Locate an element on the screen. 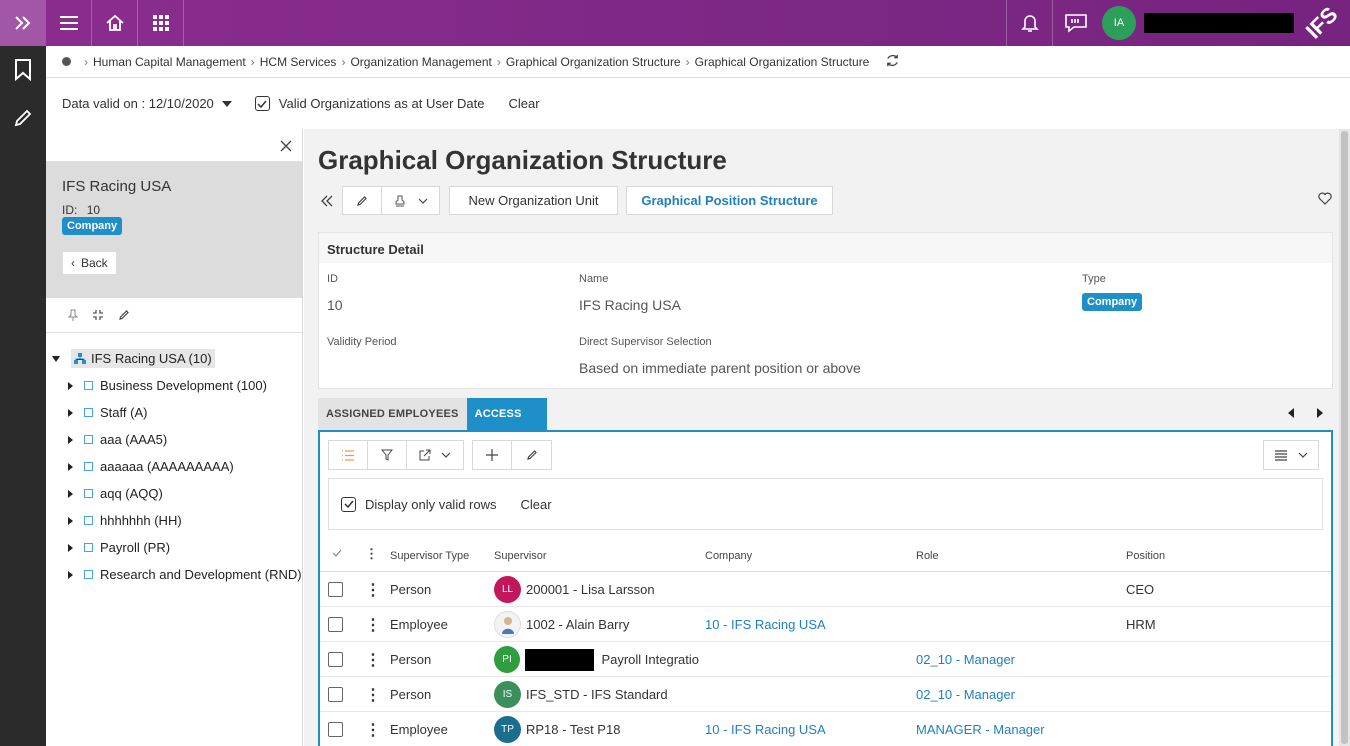 This screenshot has width=1350, height=746. refresh-button is located at coordinates (892, 62).